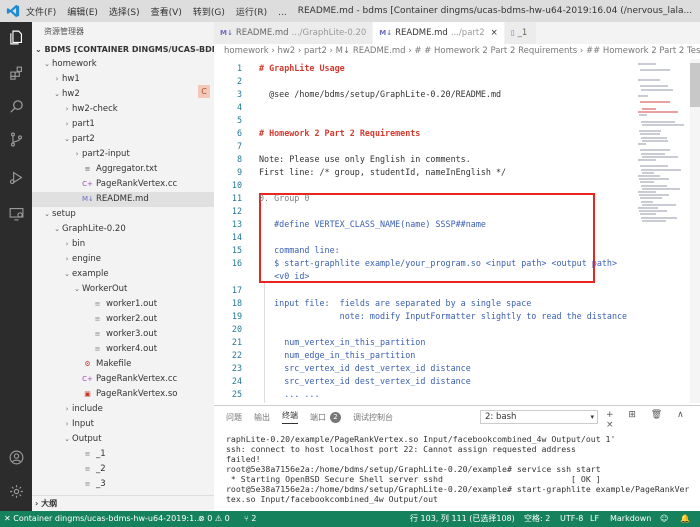 The width and height of the screenshot is (700, 527). I want to click on editor-tab: M↓ README.md .../part2 ×, so click(439, 33).